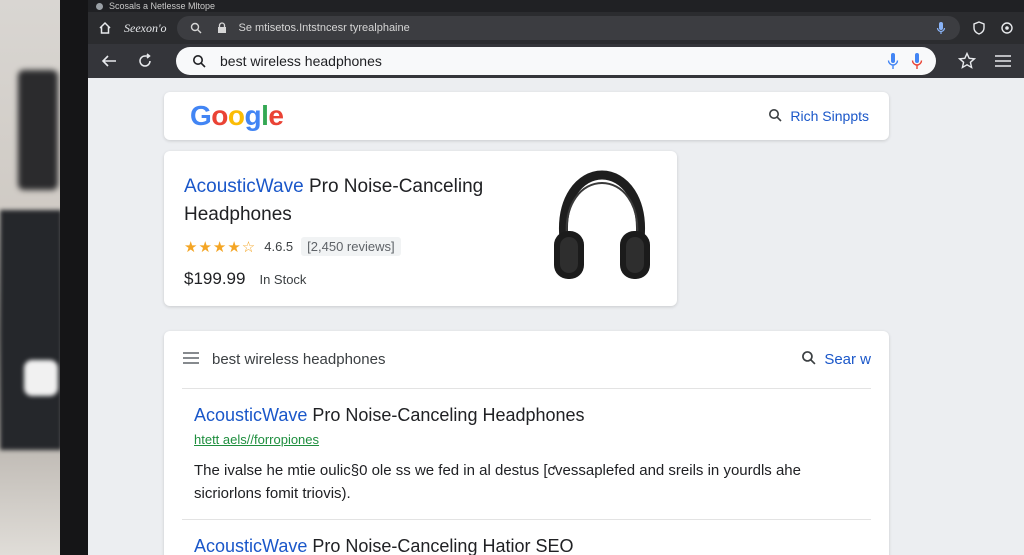 This screenshot has width=1024, height=555. What do you see at coordinates (276, 115) in the screenshot?
I see `logo-letter: e` at bounding box center [276, 115].